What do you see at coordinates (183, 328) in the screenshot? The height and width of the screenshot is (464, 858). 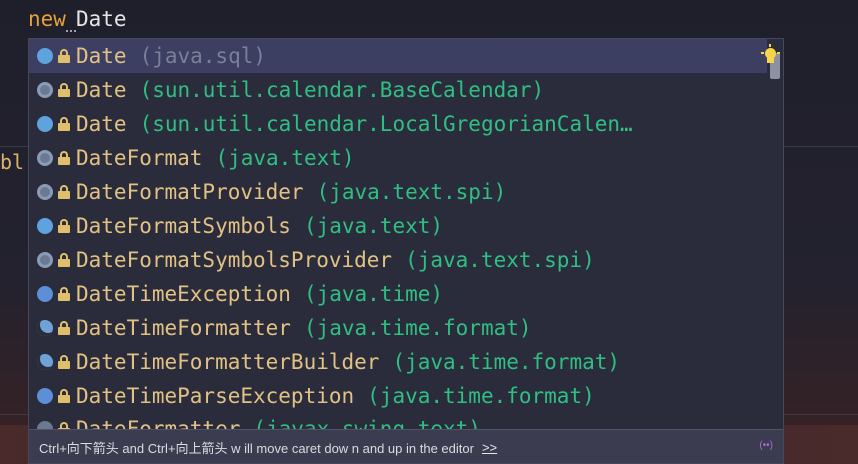 I see `completion-item-name: DateTimeFormatter` at bounding box center [183, 328].